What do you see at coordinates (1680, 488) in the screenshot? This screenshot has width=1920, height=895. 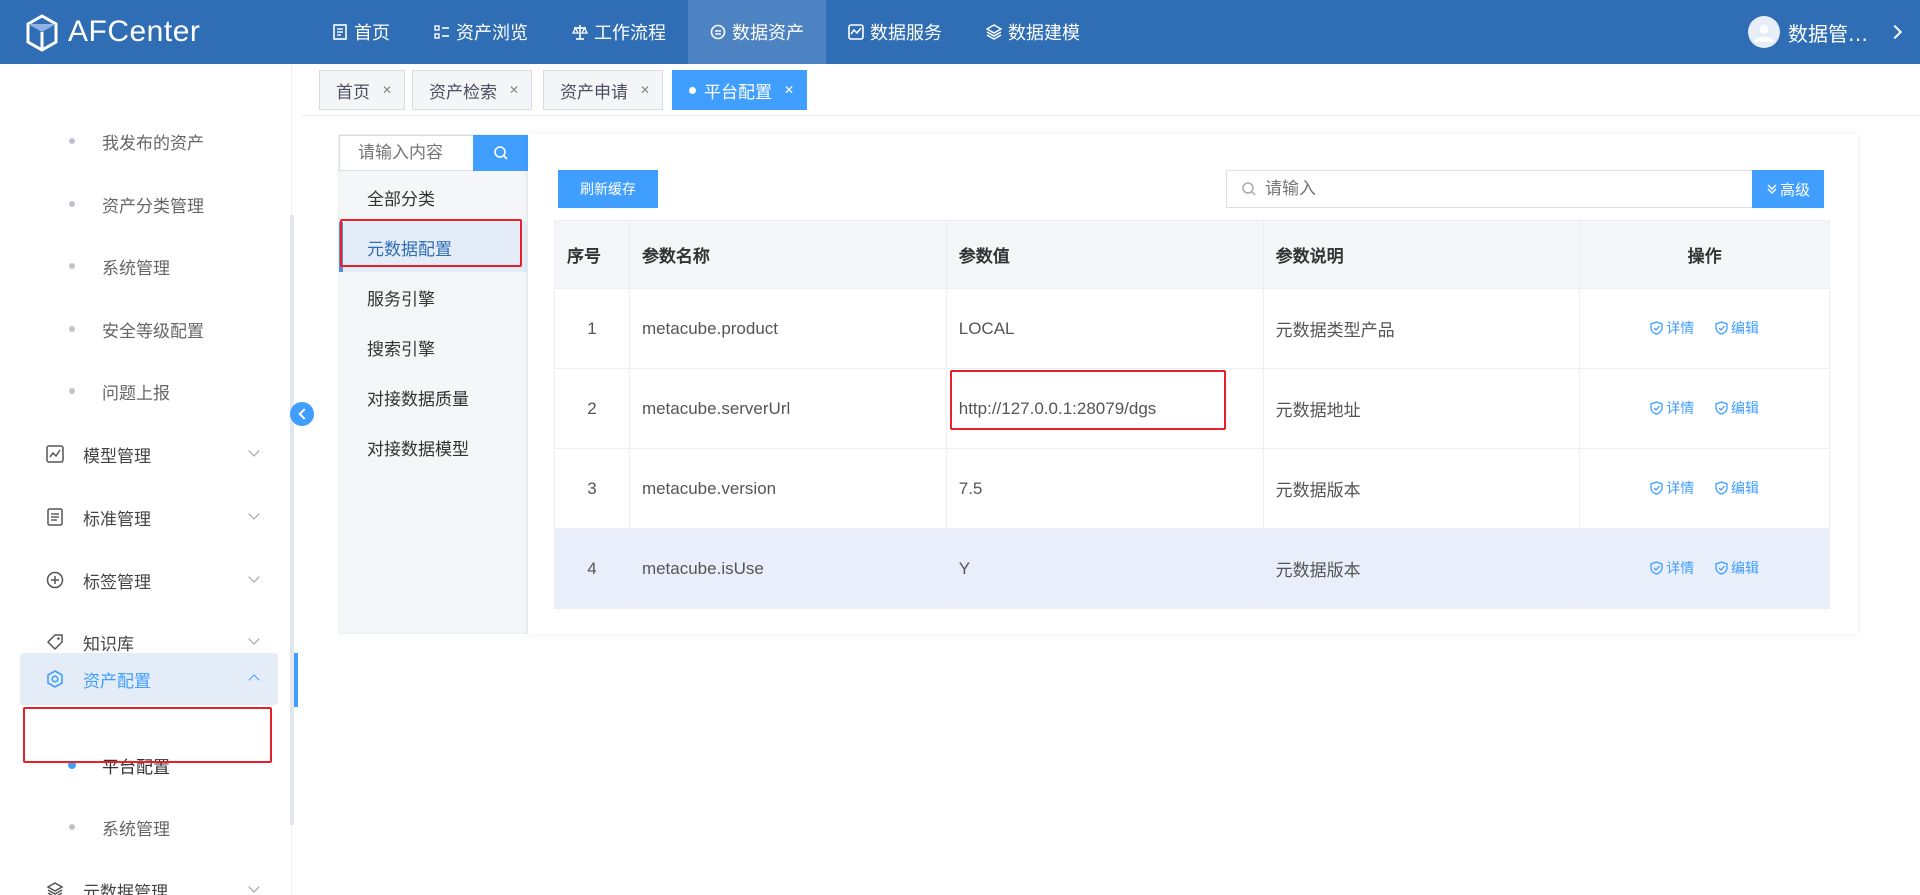 I see `detail-label: 详情` at bounding box center [1680, 488].